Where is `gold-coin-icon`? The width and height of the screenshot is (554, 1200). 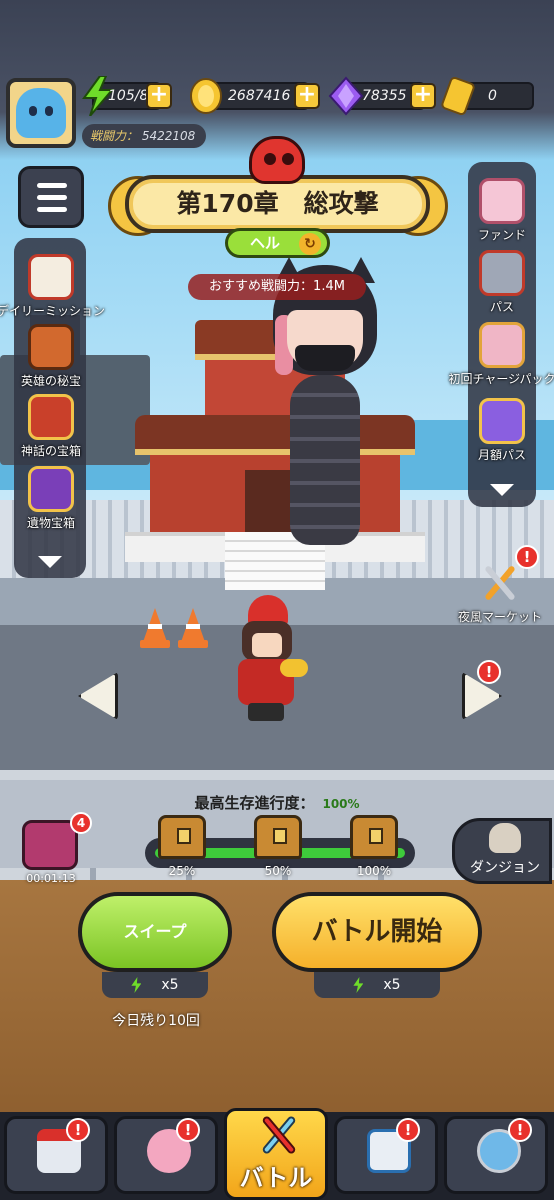
gold-coin-icon is located at coordinates (206, 96).